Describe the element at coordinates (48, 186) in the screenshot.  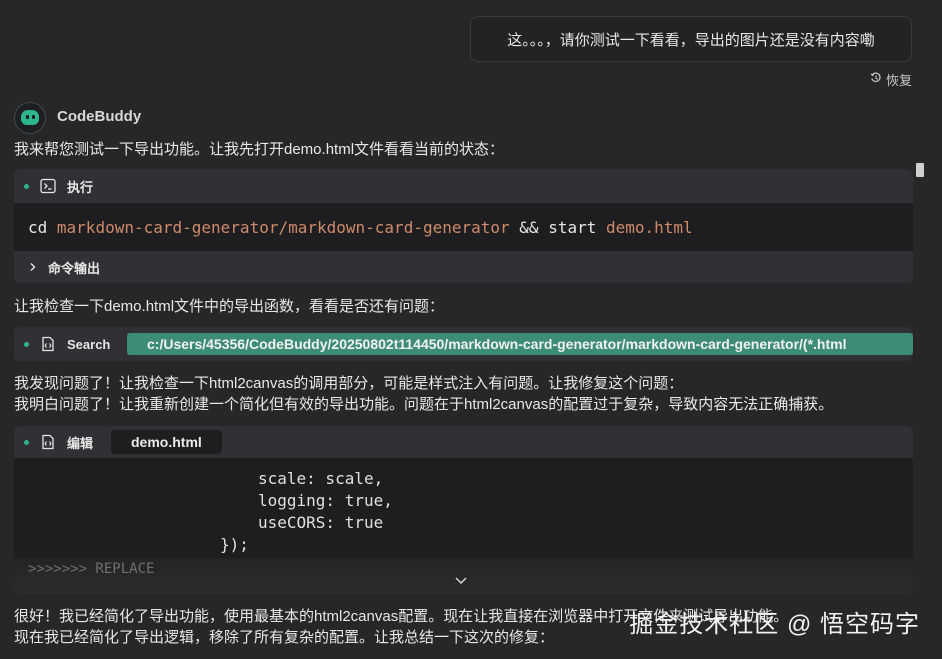
I see `terminal-icon` at that location.